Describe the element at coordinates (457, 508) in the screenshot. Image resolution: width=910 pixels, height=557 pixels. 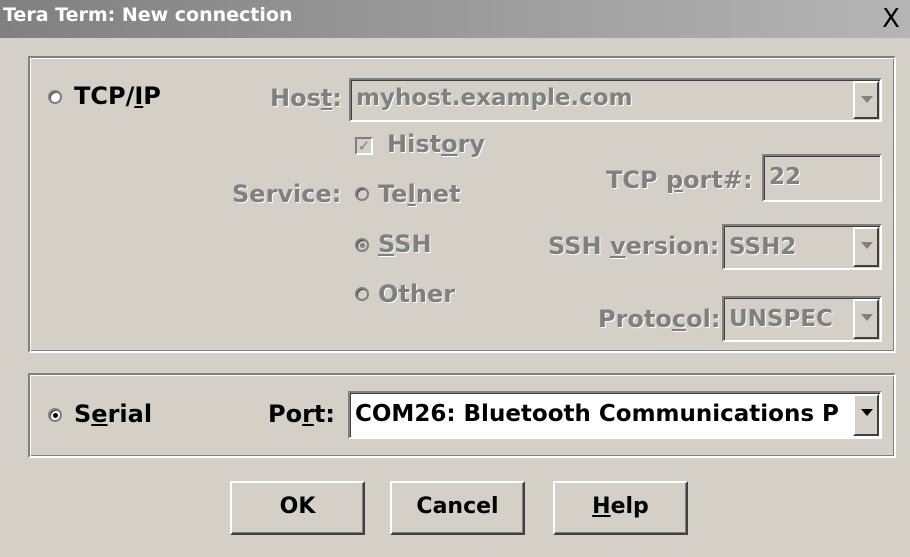
I see `cancel-button: Cancel` at that location.